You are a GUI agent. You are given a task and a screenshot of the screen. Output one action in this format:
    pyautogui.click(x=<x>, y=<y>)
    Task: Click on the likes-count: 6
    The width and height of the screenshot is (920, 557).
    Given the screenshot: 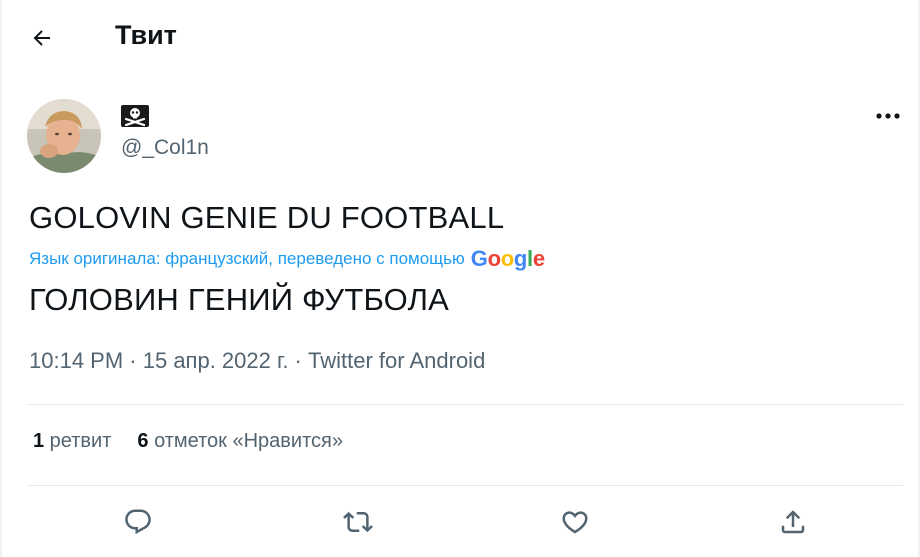 What is the action you would take?
    pyautogui.click(x=143, y=441)
    